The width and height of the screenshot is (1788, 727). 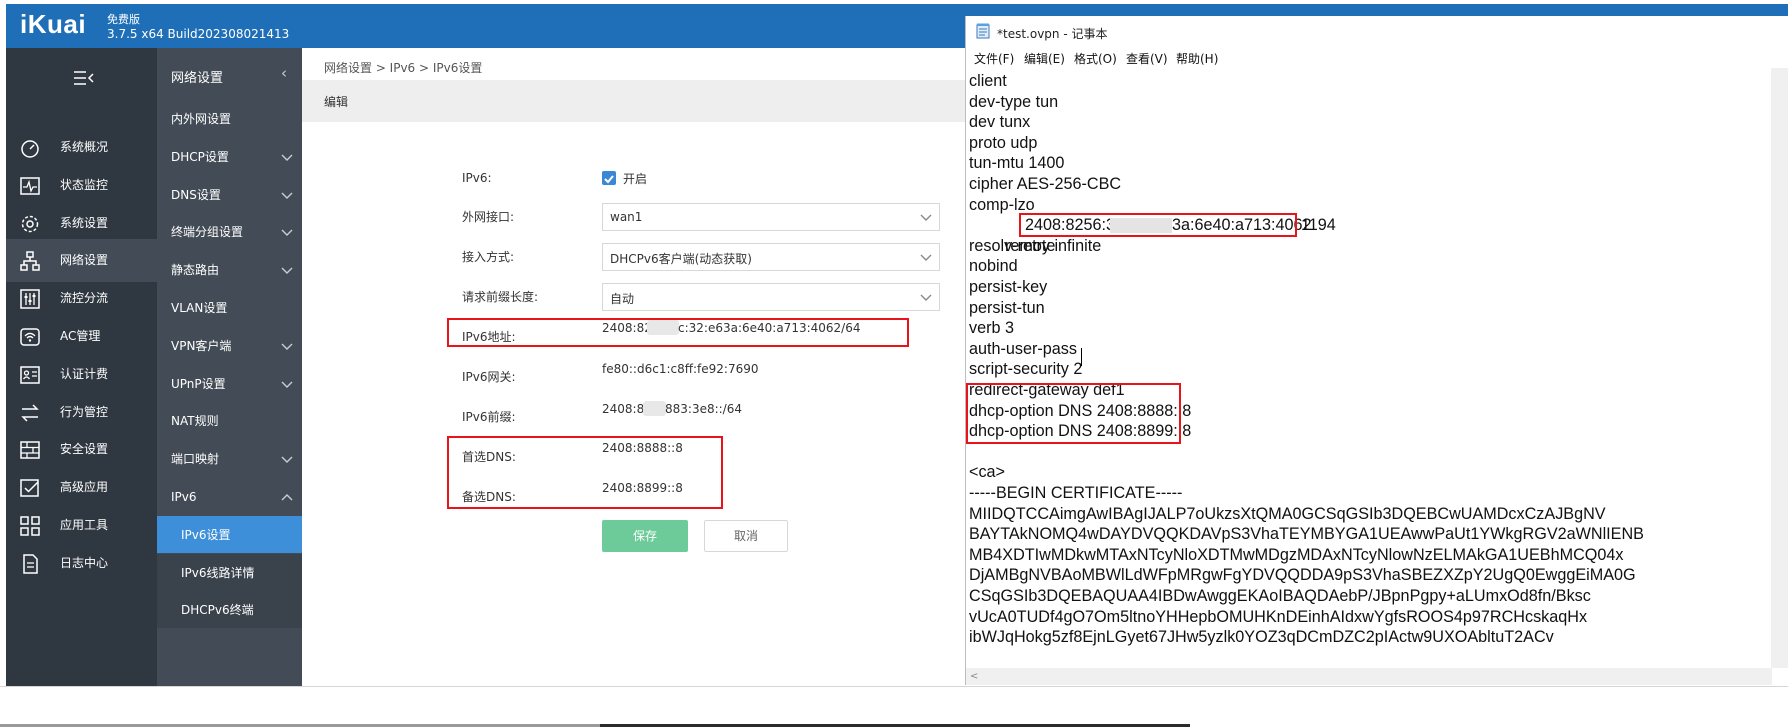 I want to click on sidebar-item-label: 高级应用, so click(x=84, y=487).